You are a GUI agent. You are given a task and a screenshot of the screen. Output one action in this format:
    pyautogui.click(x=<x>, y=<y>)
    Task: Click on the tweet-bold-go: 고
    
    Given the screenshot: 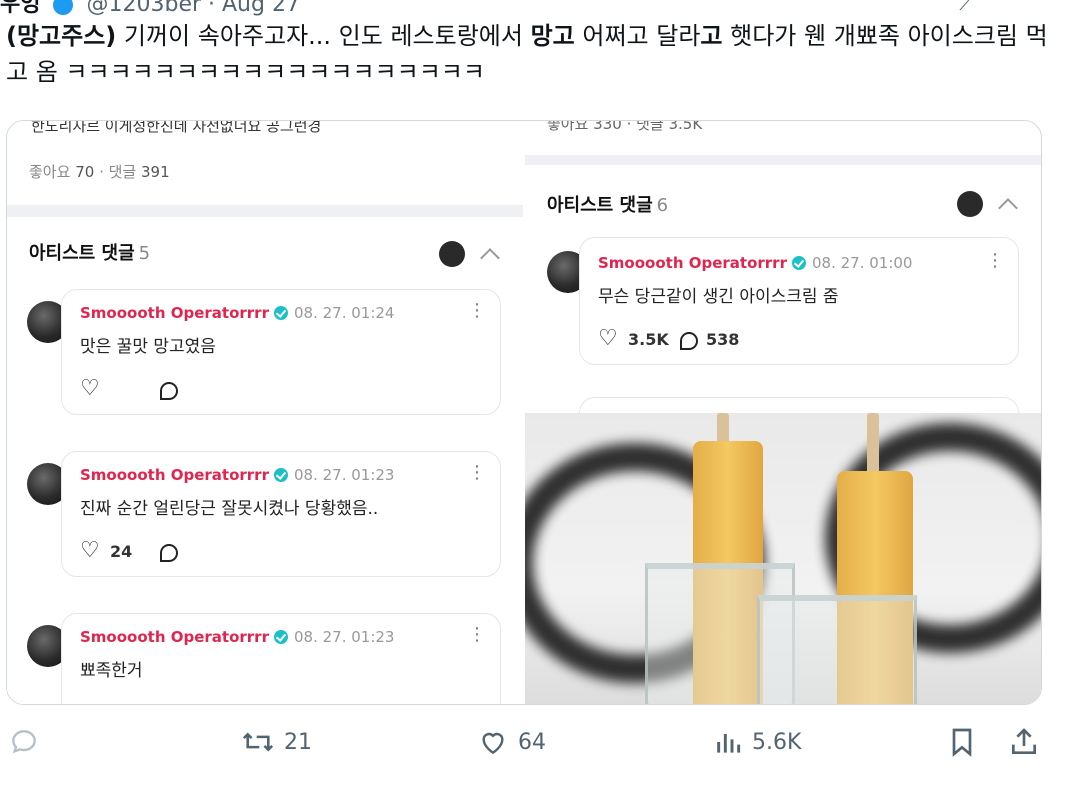 What is the action you would take?
    pyautogui.click(x=711, y=36)
    